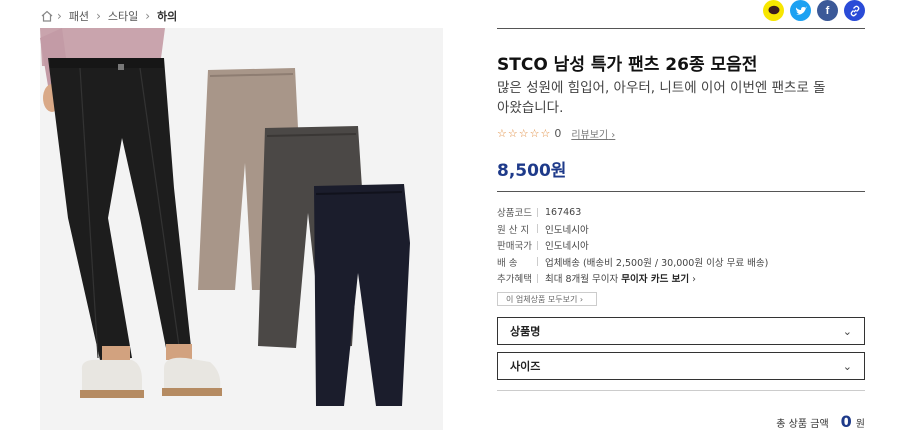 The height and width of the screenshot is (441, 900). I want to click on kakaotalk-share-icon, so click(773, 10).